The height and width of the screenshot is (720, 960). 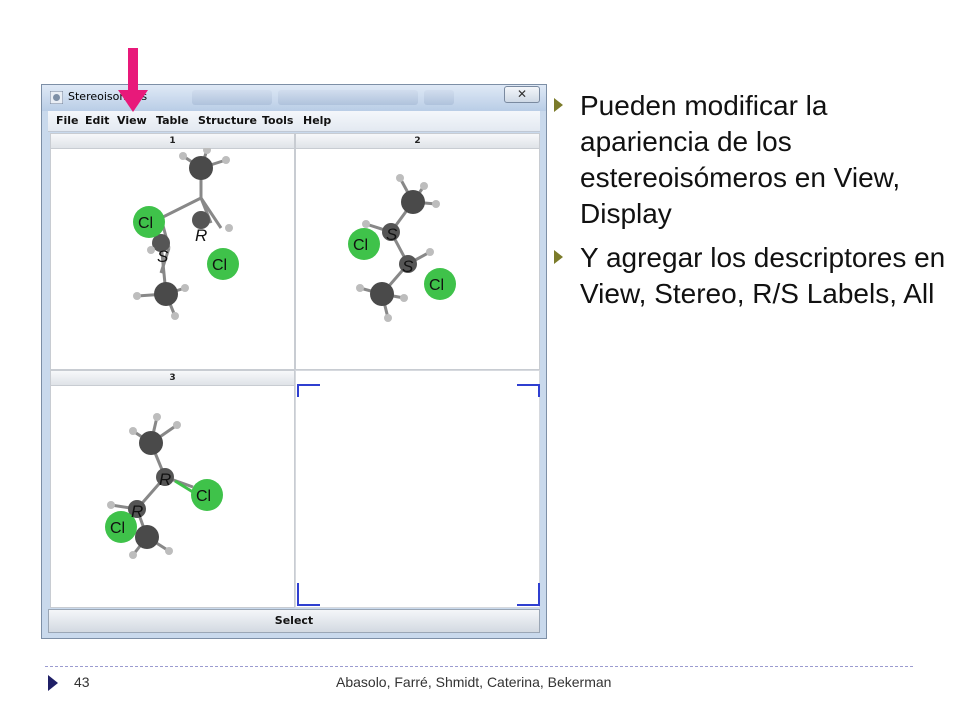 I want to click on structure-panel-2: 2 Cl Cl S S, so click(x=417, y=251).